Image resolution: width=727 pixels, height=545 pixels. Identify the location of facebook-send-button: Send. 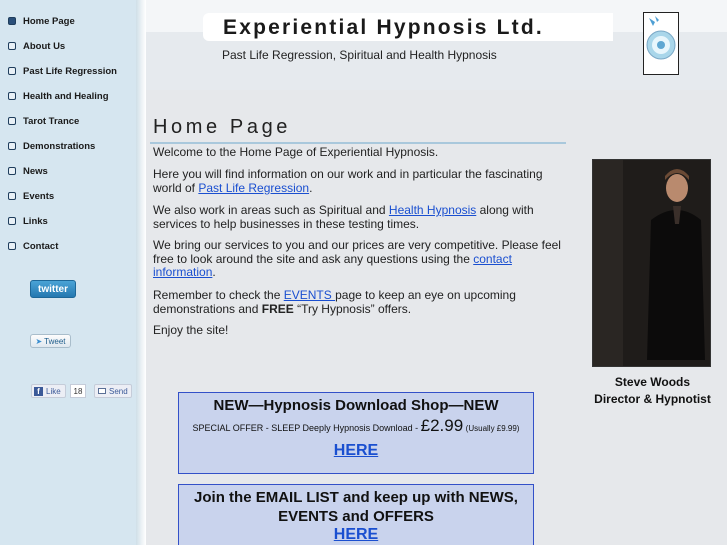
(113, 391).